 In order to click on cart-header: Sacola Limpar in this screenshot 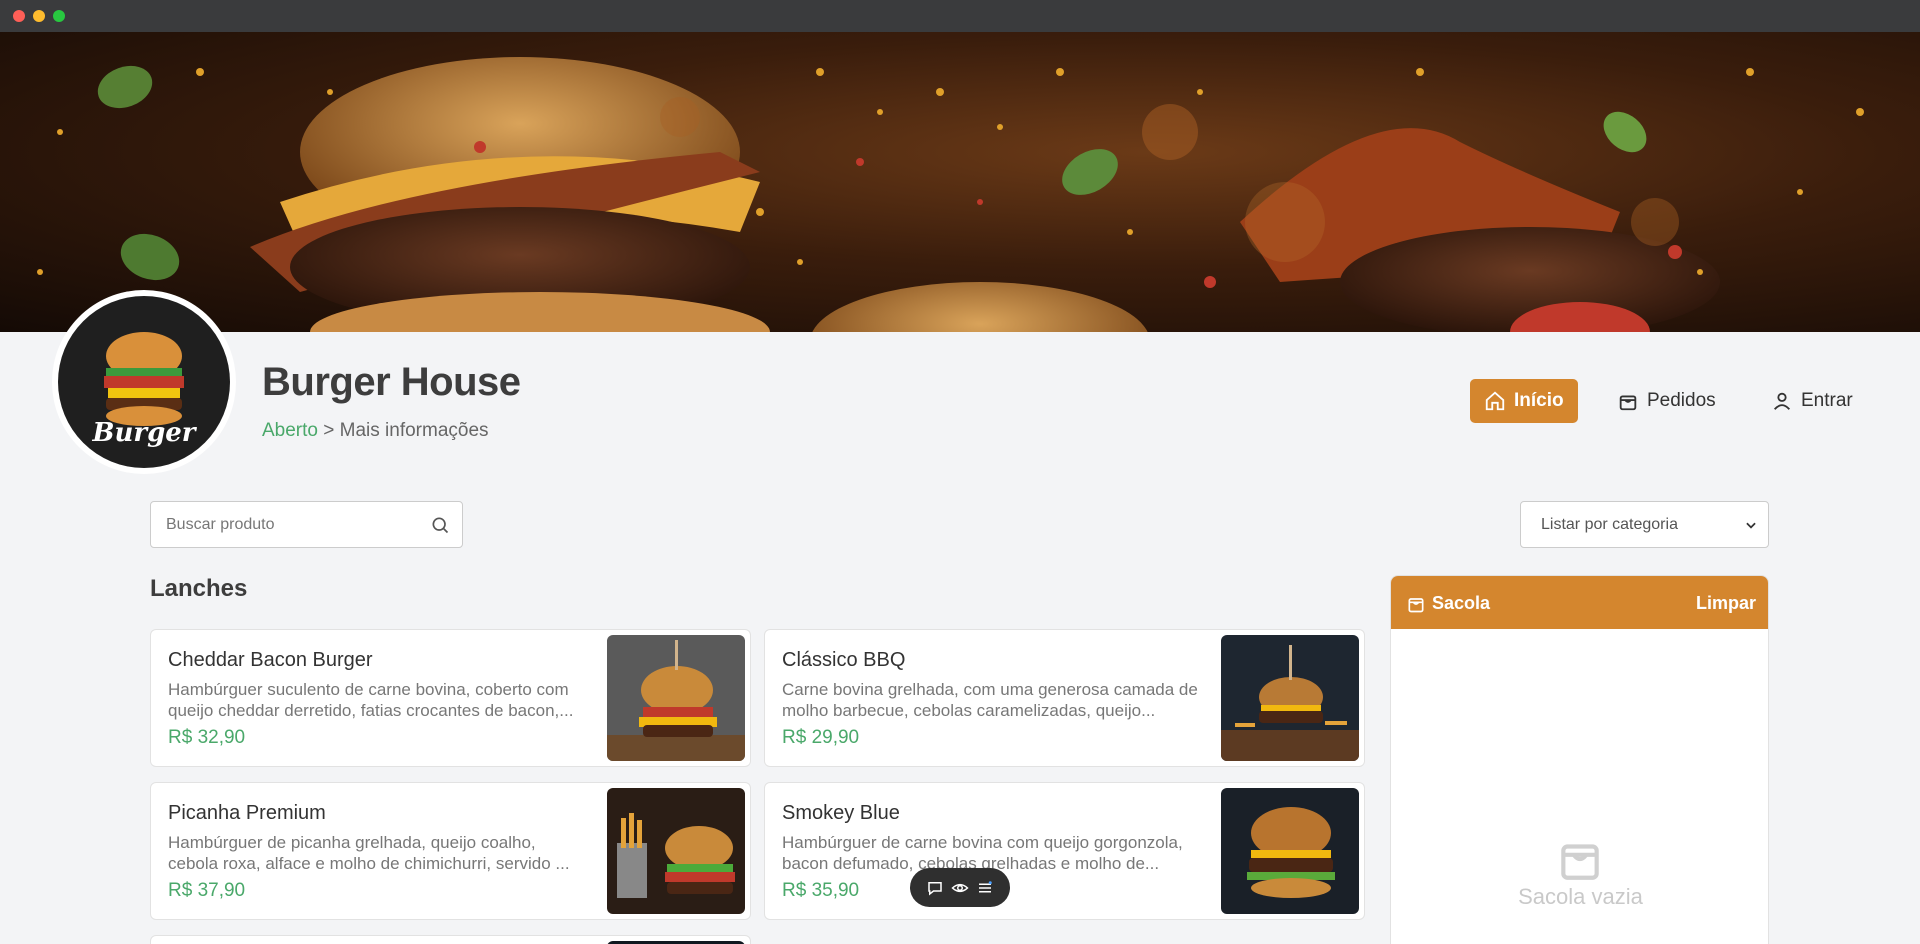, I will do `click(1579, 602)`.